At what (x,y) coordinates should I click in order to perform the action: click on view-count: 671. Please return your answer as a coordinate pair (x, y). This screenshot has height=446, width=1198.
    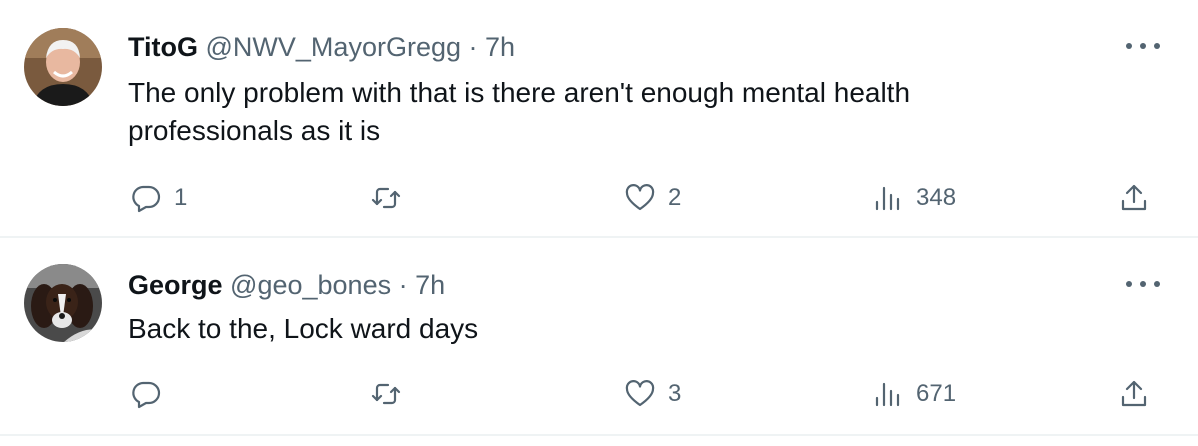
    Looking at the image, I should click on (936, 393).